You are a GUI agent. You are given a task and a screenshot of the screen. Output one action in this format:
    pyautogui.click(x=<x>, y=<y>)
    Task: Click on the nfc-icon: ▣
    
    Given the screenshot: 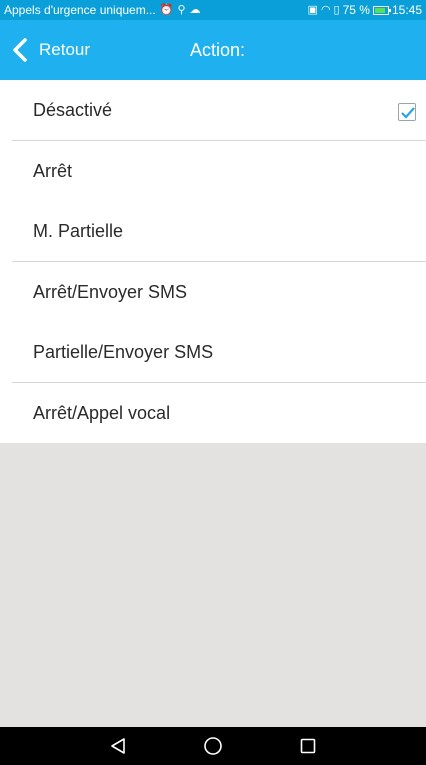 What is the action you would take?
    pyautogui.click(x=312, y=9)
    